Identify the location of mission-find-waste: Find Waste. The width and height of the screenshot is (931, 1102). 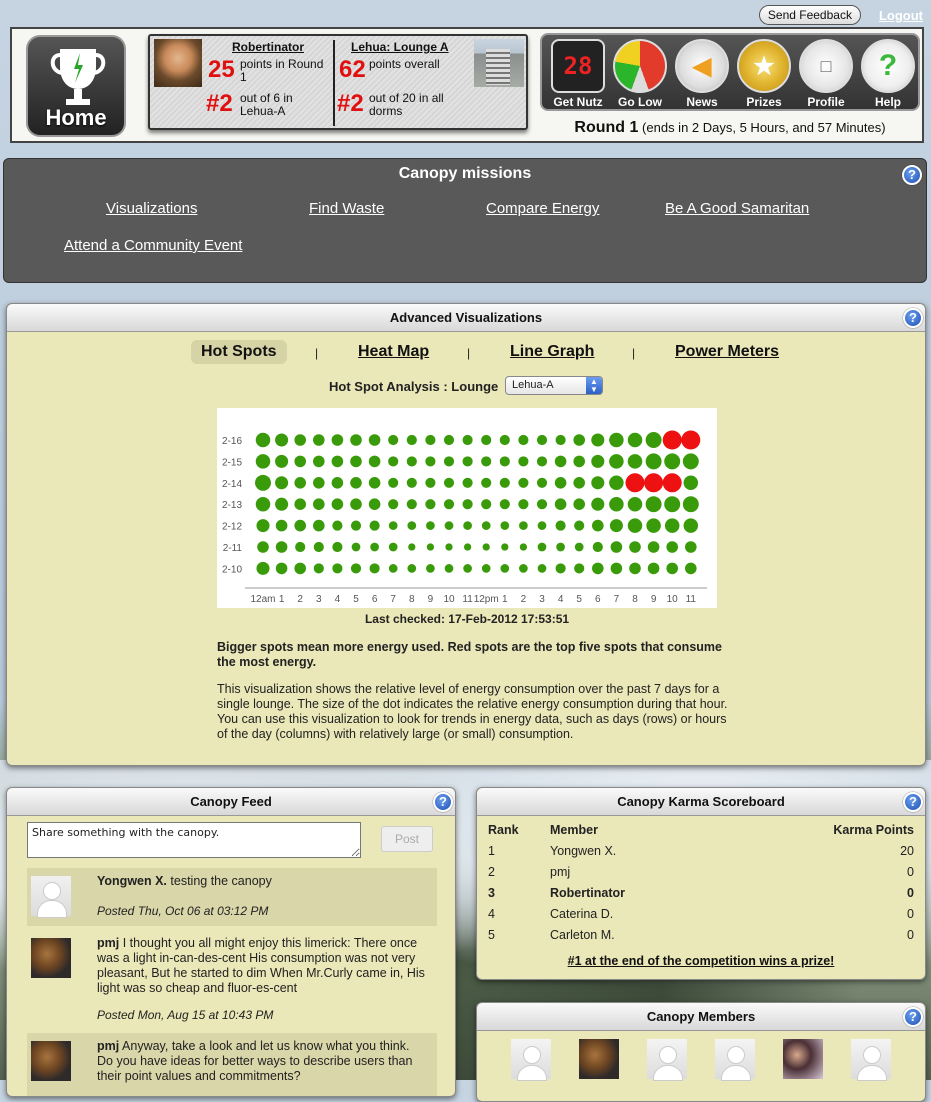
(346, 208).